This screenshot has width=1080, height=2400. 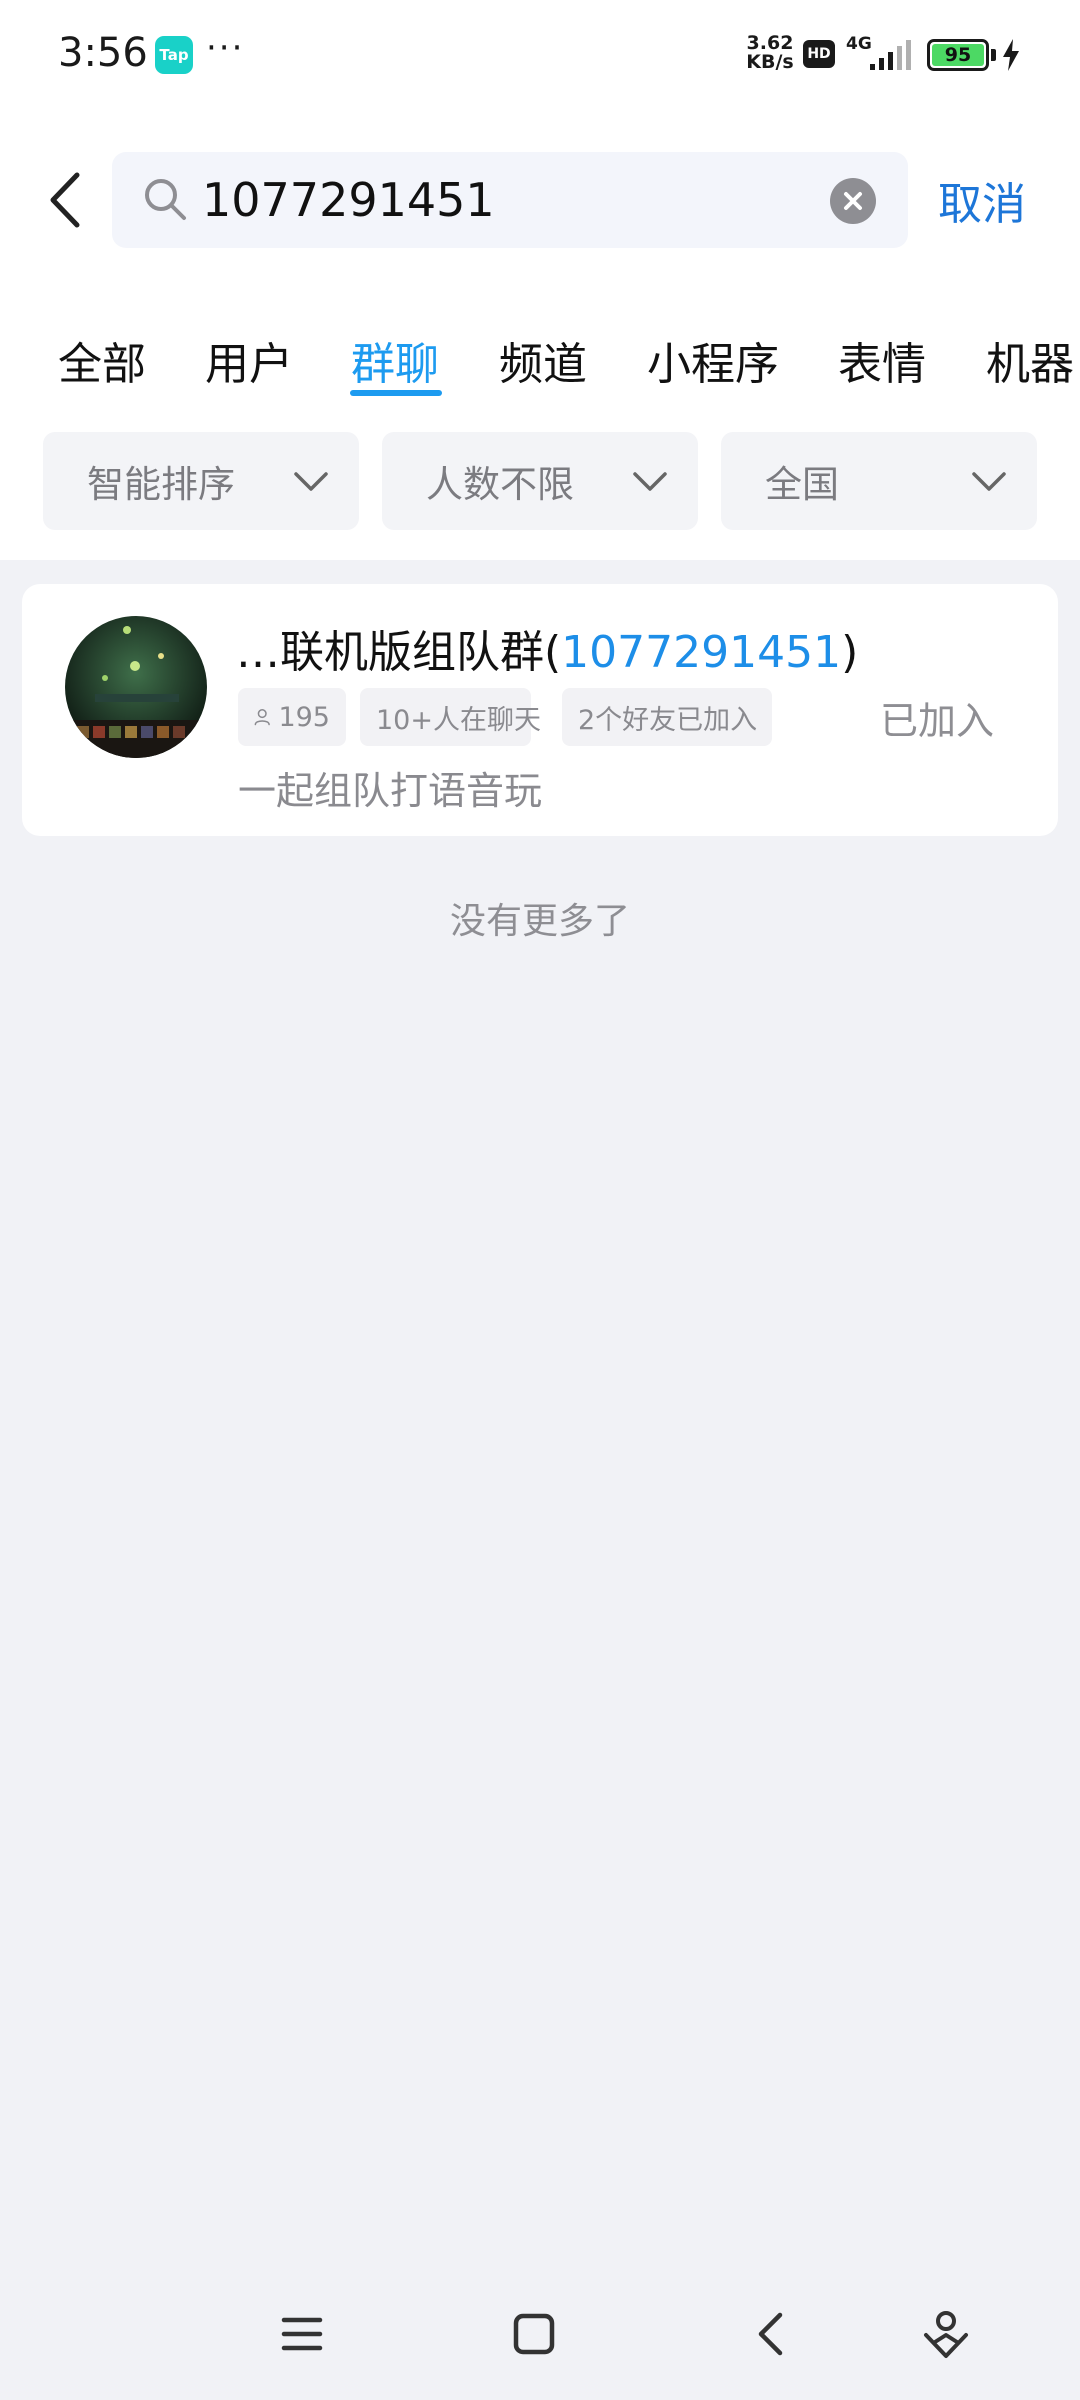 What do you see at coordinates (713, 360) in the screenshot?
I see `tab-mini-programs: 小程序` at bounding box center [713, 360].